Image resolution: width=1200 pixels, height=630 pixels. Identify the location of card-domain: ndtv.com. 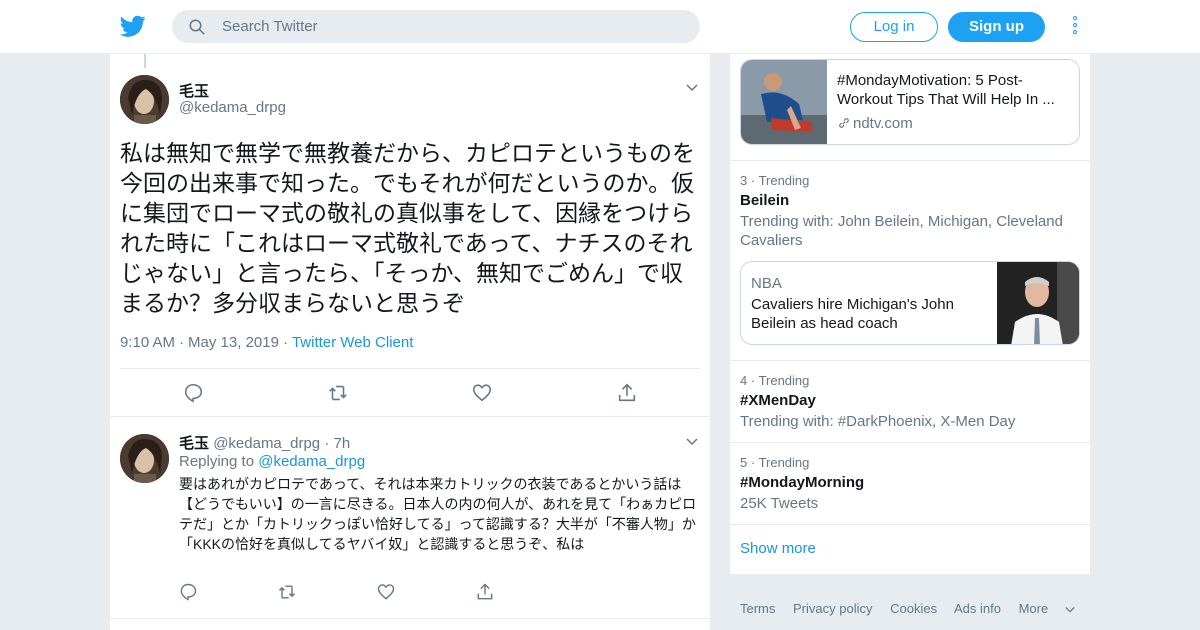
(875, 123).